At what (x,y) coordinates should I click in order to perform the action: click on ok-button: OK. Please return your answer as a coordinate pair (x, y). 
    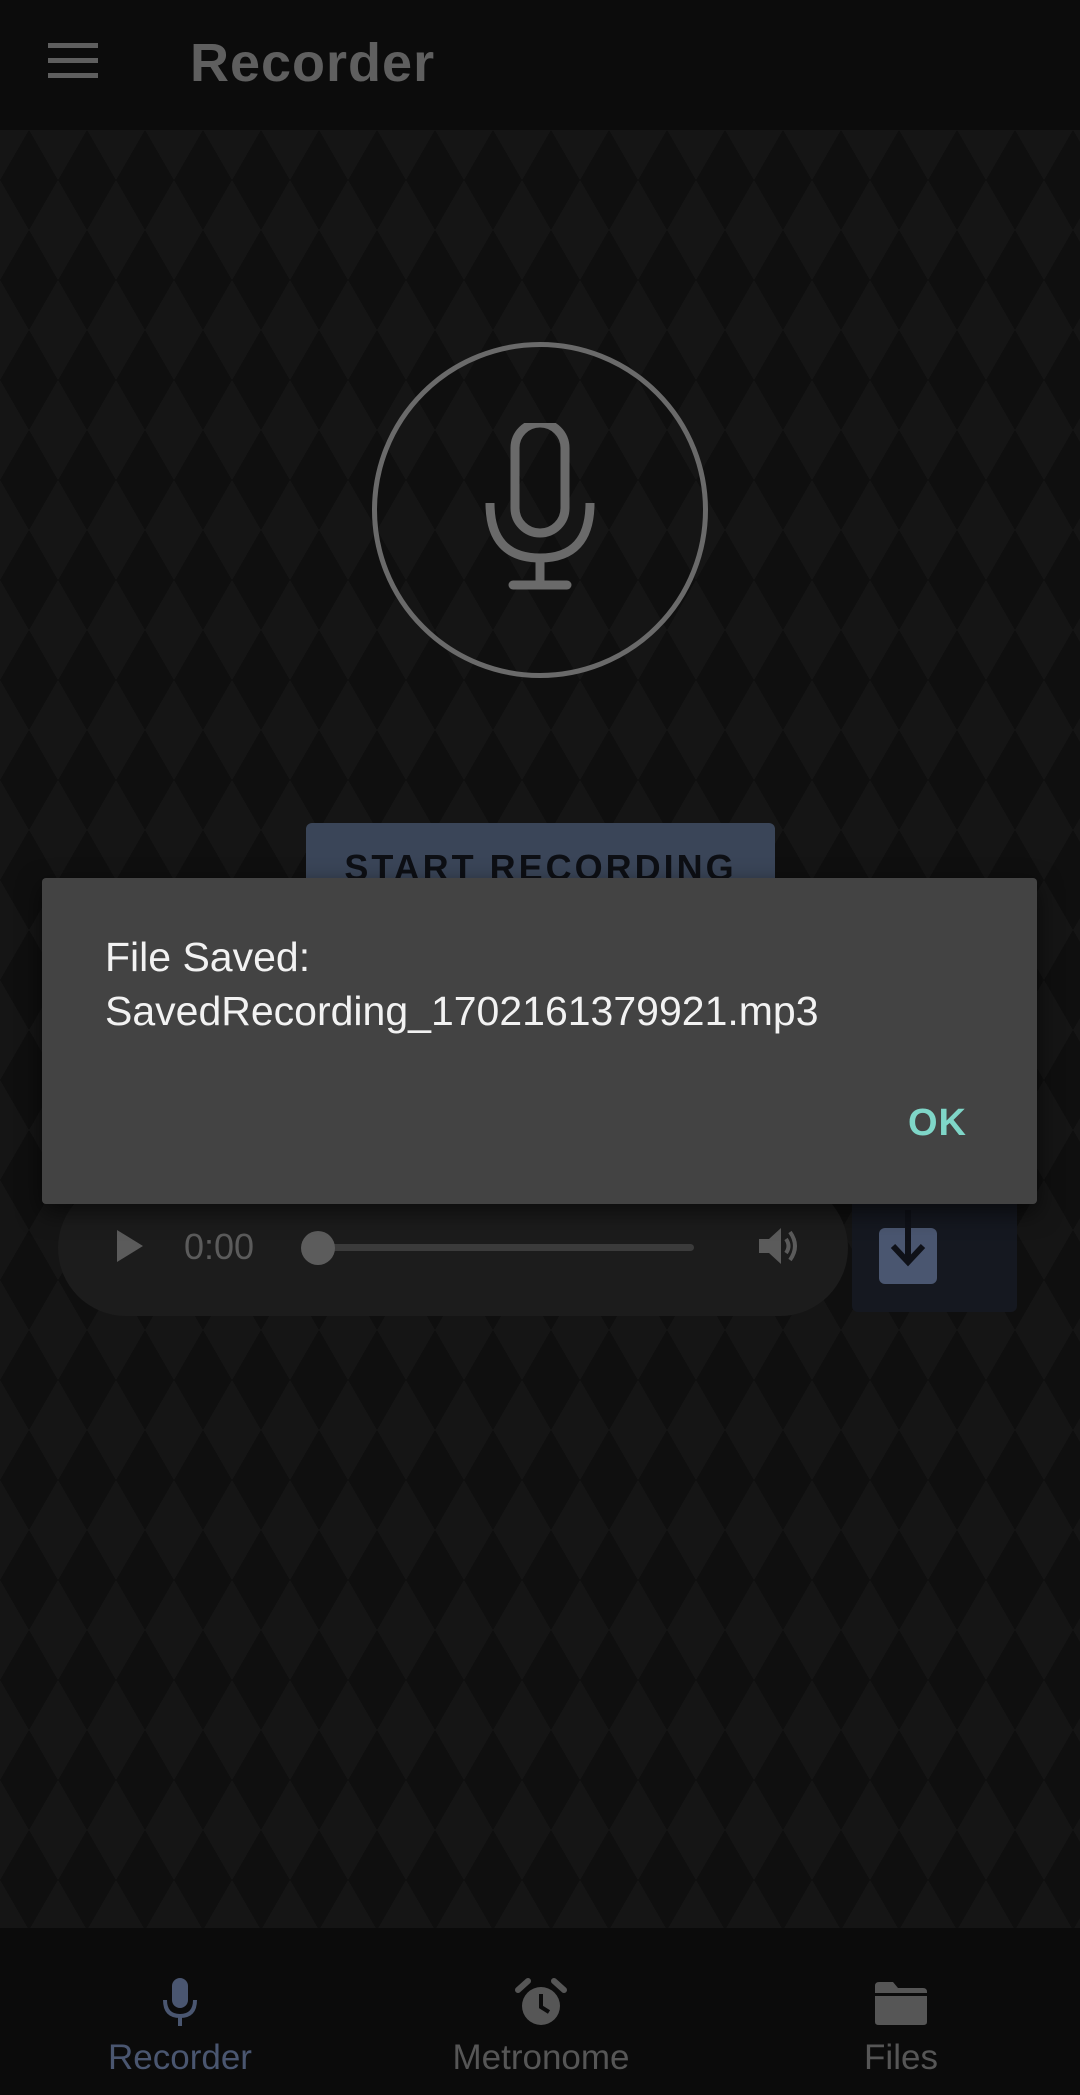
    Looking at the image, I should click on (937, 1123).